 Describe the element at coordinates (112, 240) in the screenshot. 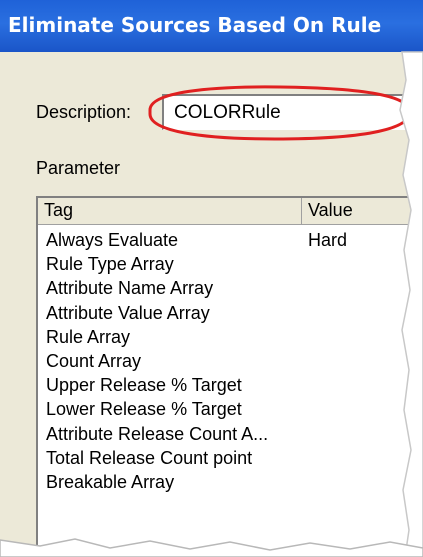

I see `row-tag: Always Evaluate` at that location.